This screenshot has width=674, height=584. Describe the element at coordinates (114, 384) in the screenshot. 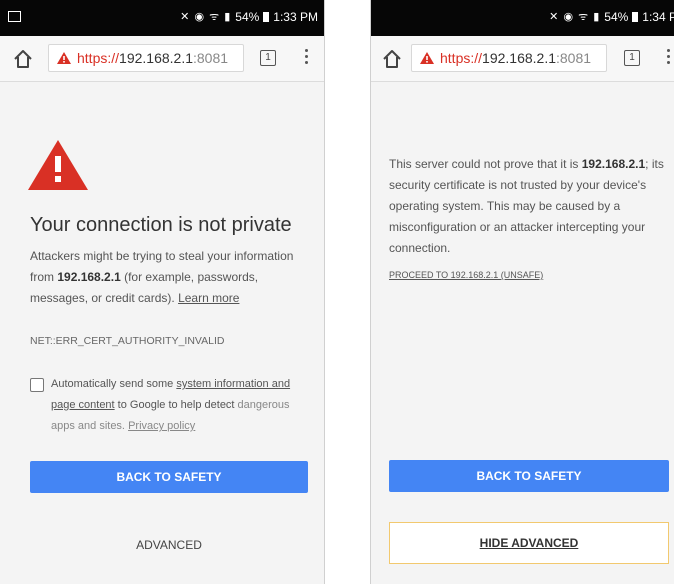

I see `checkbox-text: Automatically send some` at that location.